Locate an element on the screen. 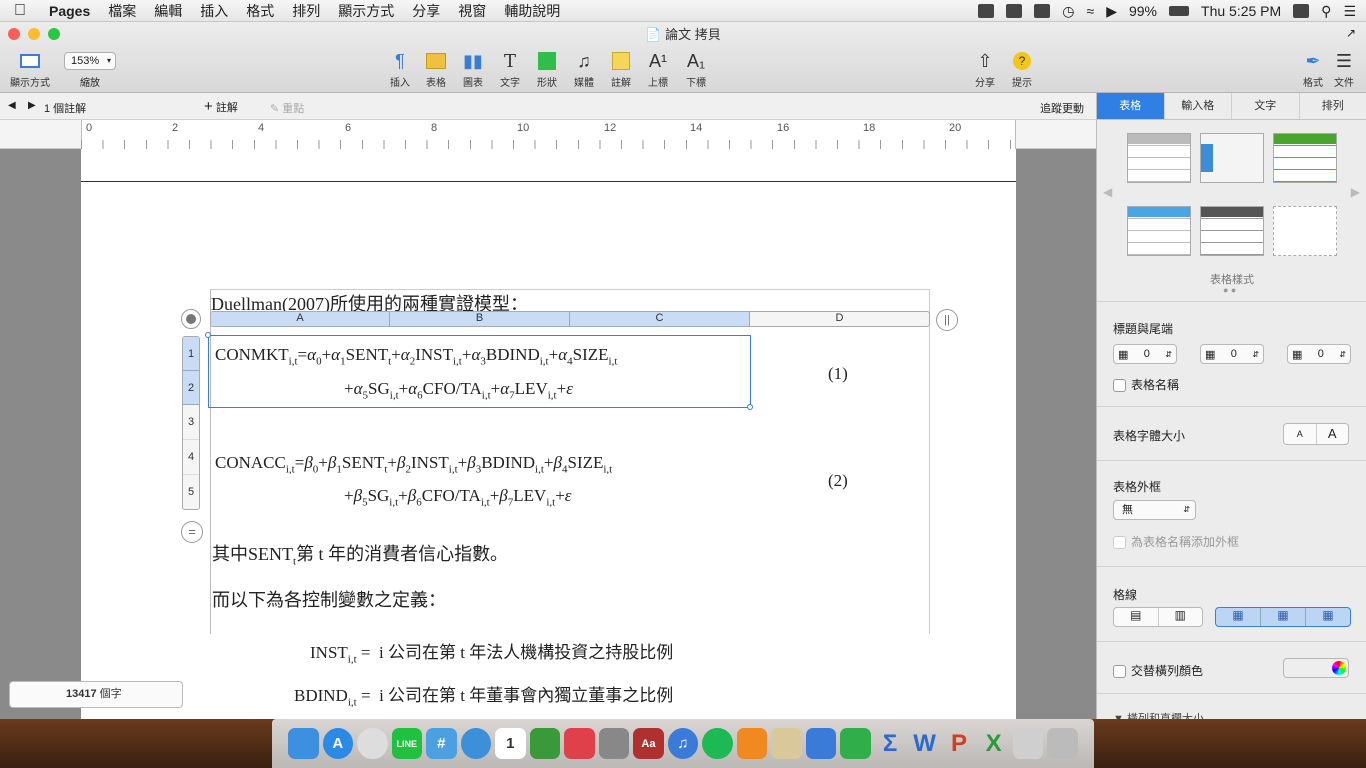 This screenshot has height=768, width=1366. equation-1-line-2: +α5SGi,t+α6CFO/TAi,t+α7LEVi,t+ε is located at coordinates (458, 390).